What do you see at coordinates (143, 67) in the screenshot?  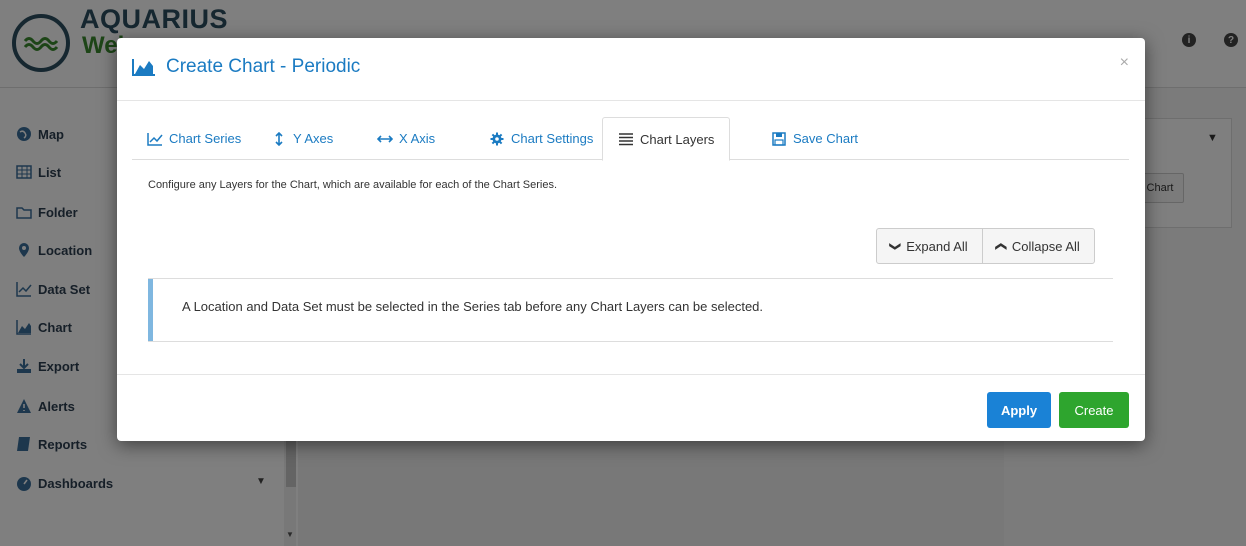 I see `area-chart-icon` at bounding box center [143, 67].